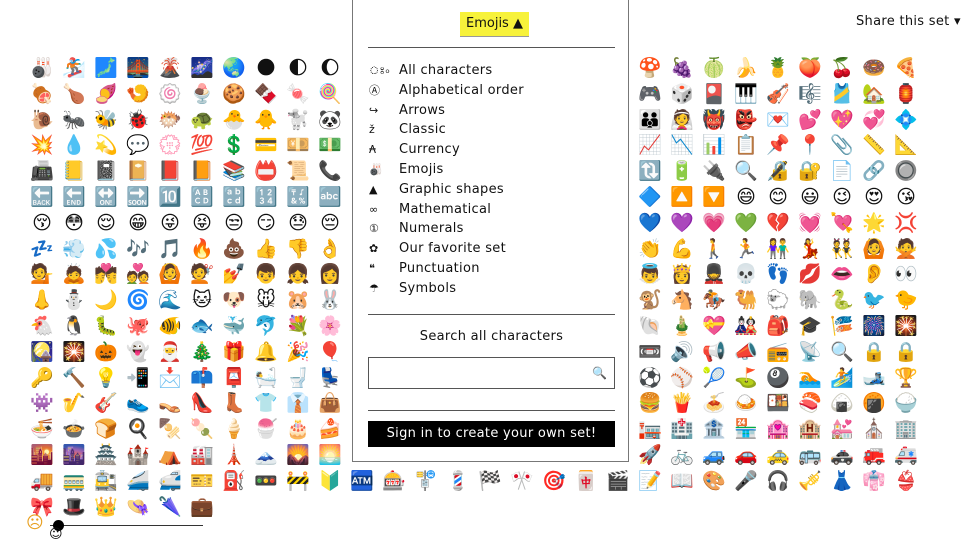 This screenshot has height=558, width=972. What do you see at coordinates (906, 481) in the screenshot?
I see `emoji-cell: 👙` at bounding box center [906, 481].